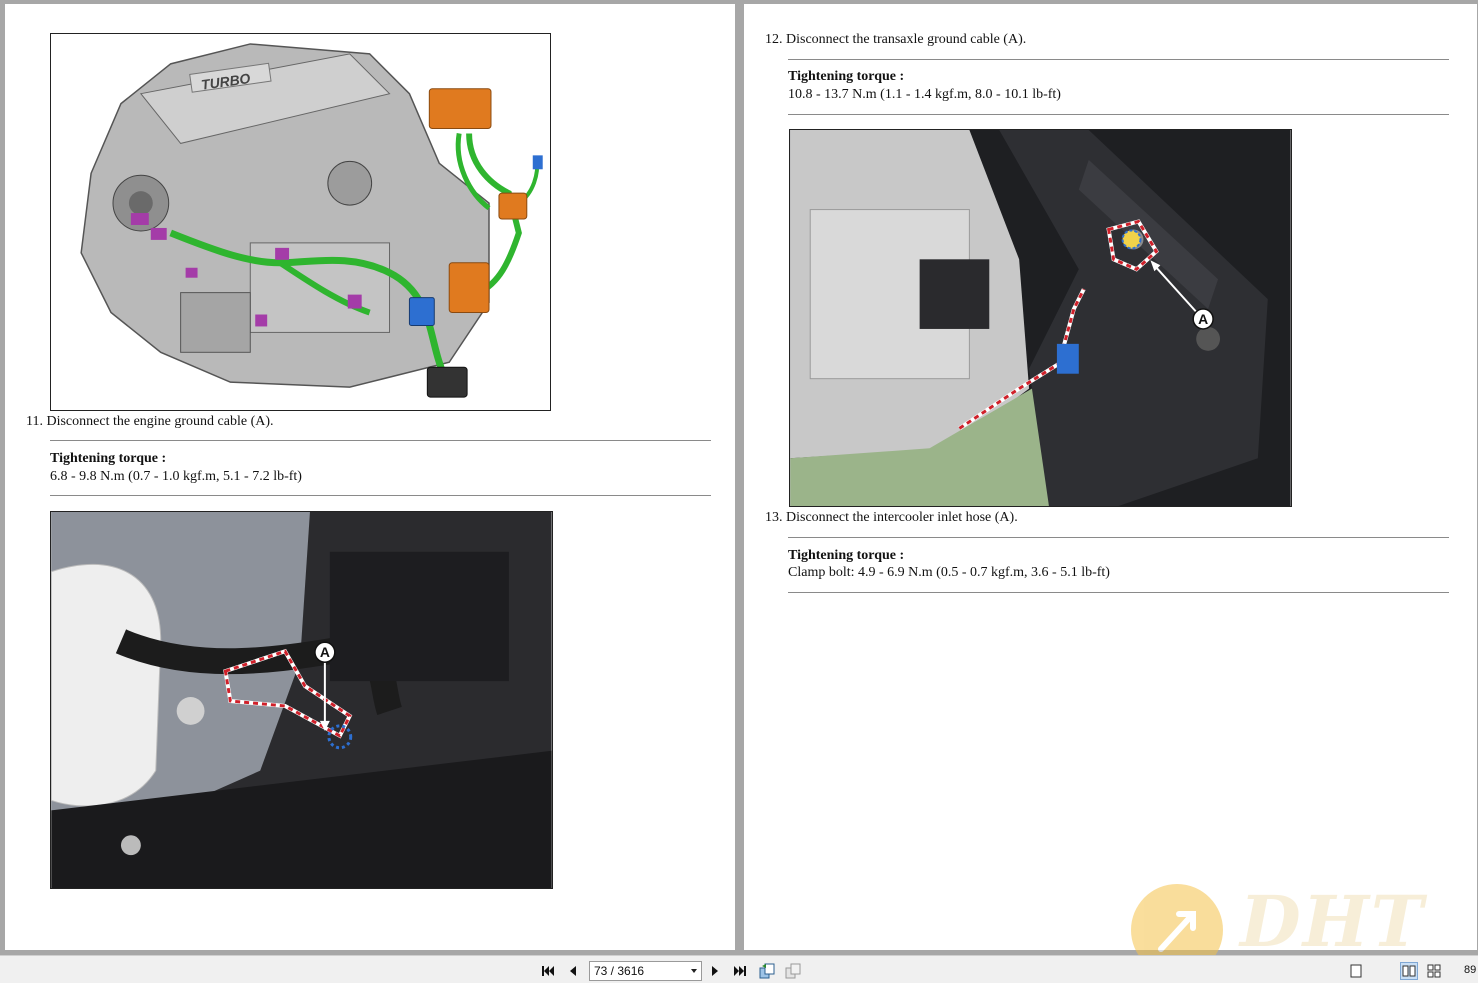  What do you see at coordinates (793, 971) in the screenshot?
I see `next-view-icon` at bounding box center [793, 971].